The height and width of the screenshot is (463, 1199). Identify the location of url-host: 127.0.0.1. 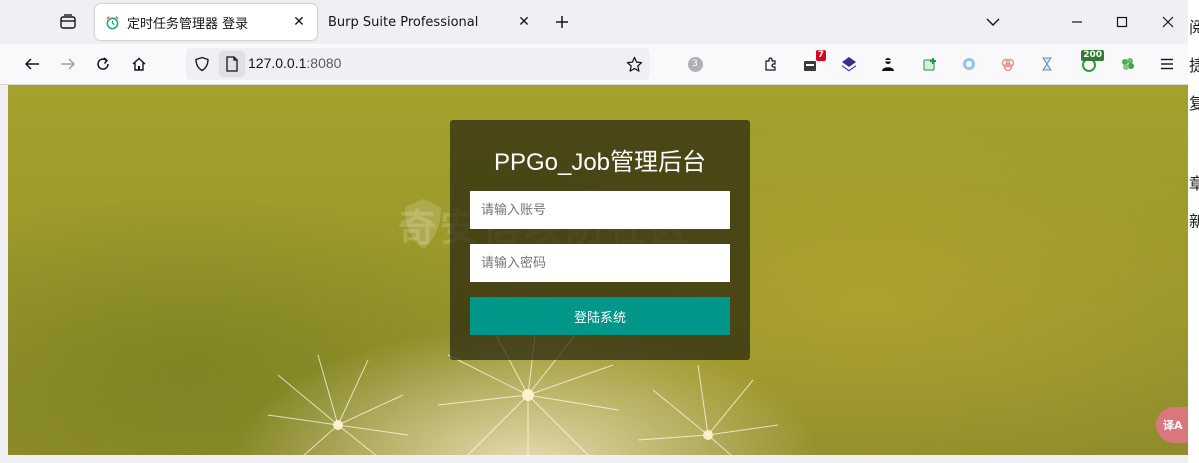
(277, 63).